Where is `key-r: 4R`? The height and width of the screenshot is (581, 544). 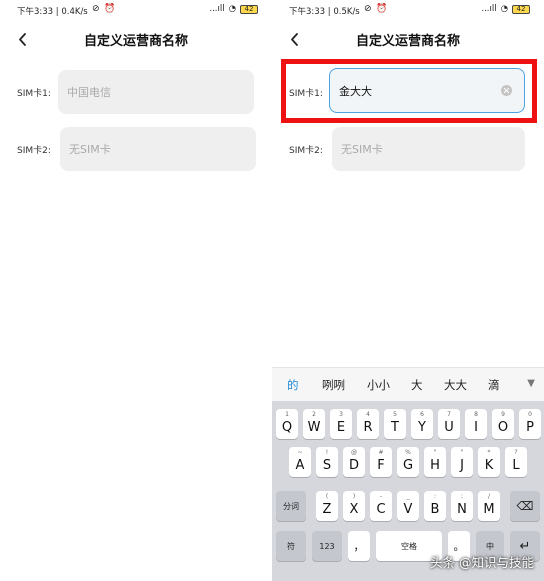 key-r: 4R is located at coordinates (368, 424).